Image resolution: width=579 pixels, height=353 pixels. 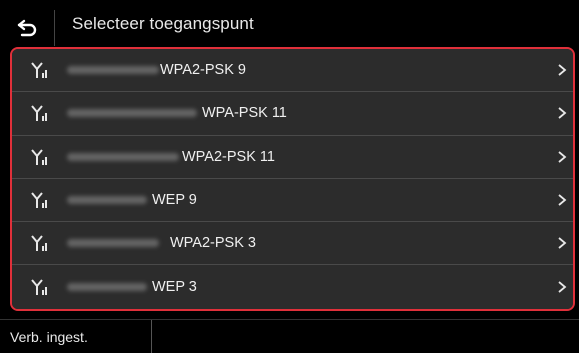 I want to click on security-type: WPA2-PSK 11, so click(x=228, y=156).